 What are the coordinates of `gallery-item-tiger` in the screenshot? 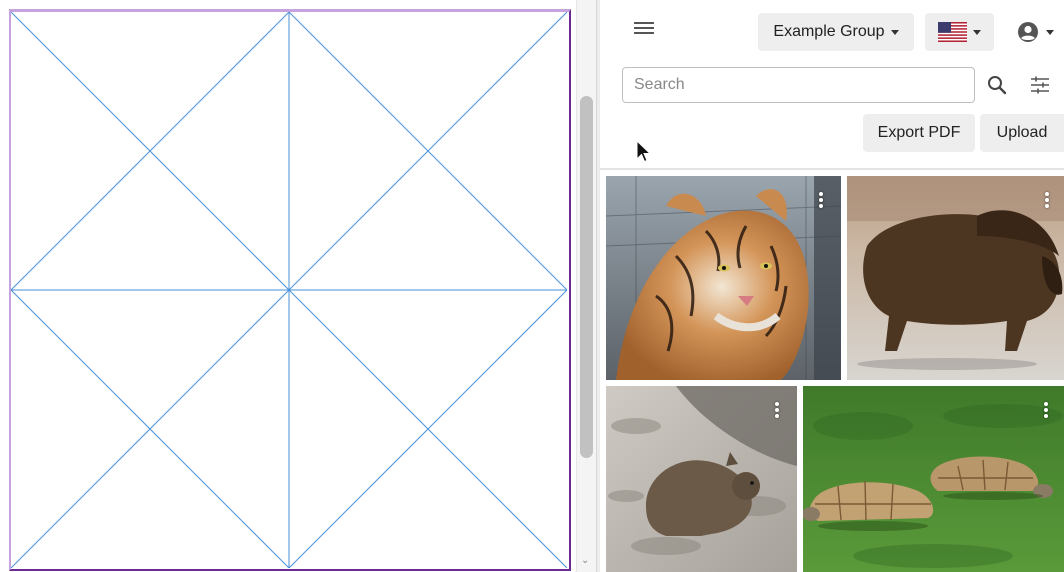 It's located at (723, 278).